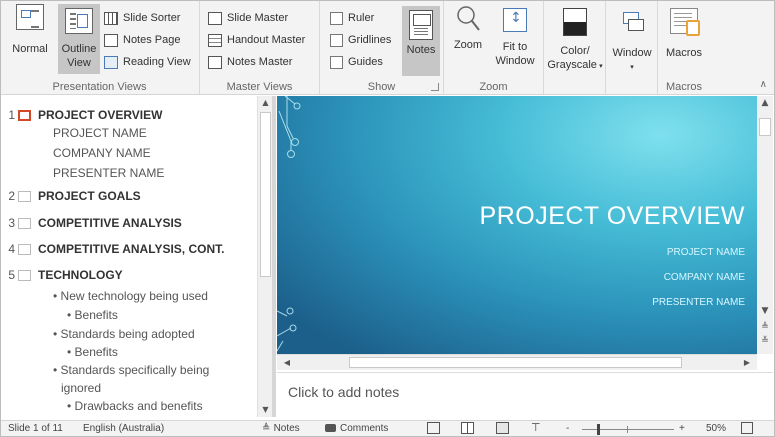 This screenshot has height=437, width=775. I want to click on previous-slide-icon: ≜, so click(765, 327).